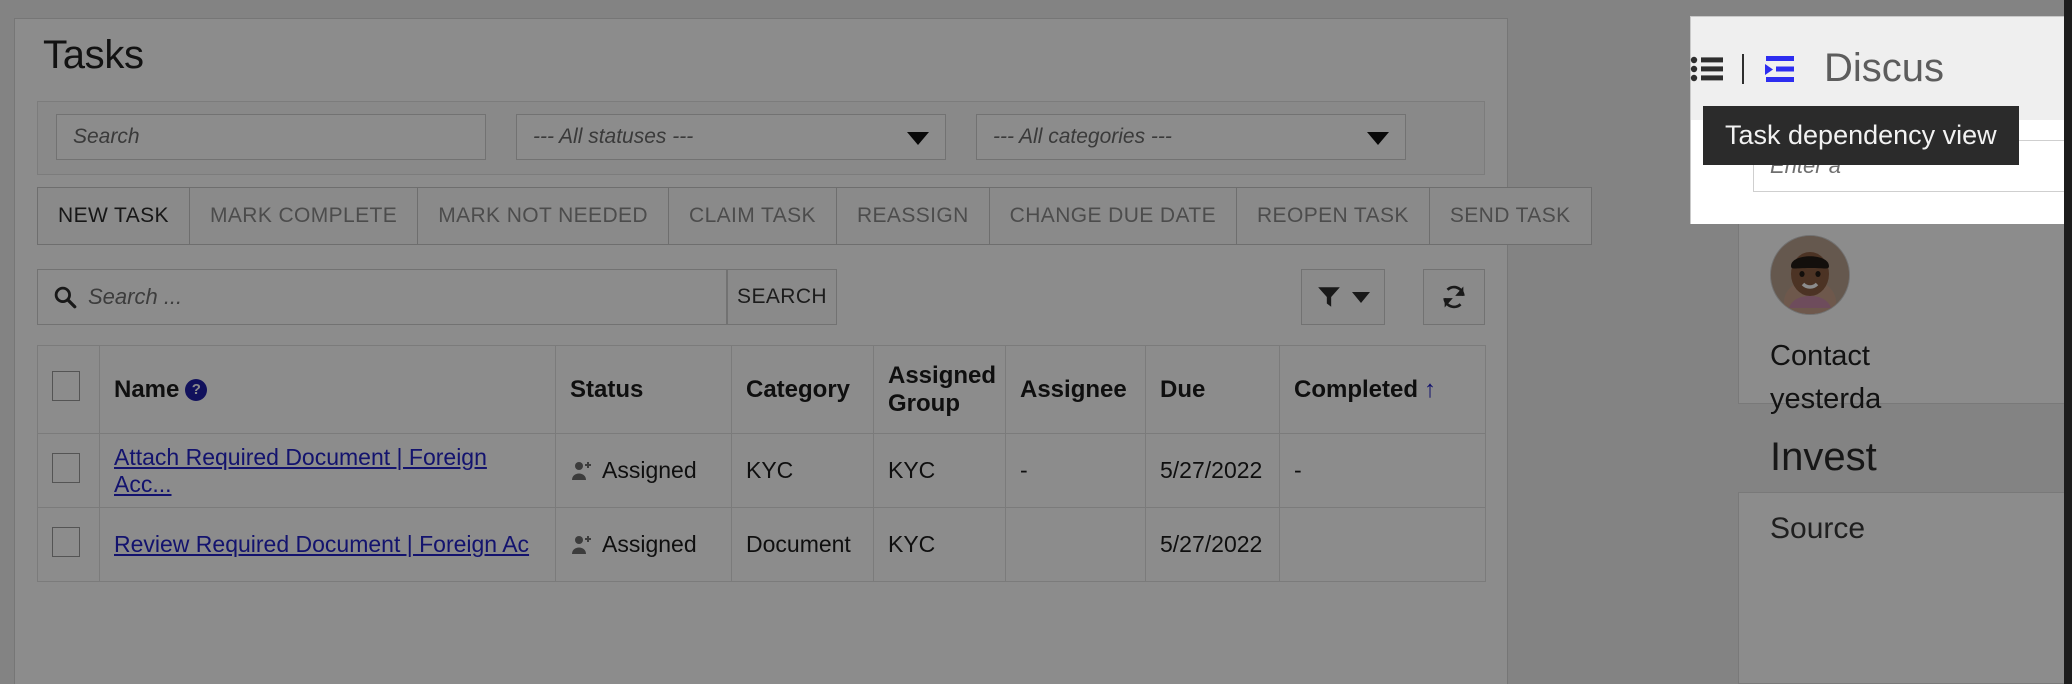 This screenshot has width=2072, height=684. Describe the element at coordinates (542, 216) in the screenshot. I see `mark-not-needed-button: MARK NOT NEEDED` at that location.